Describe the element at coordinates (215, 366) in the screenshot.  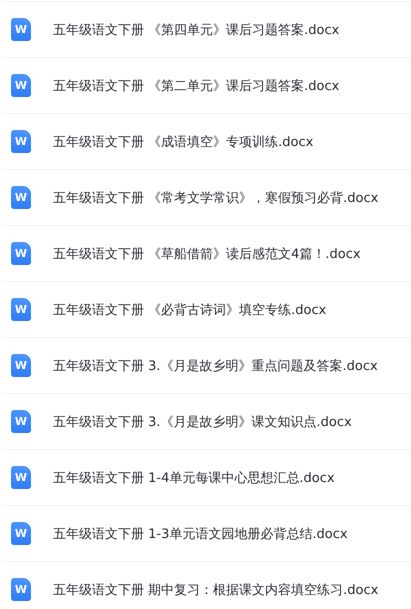
I see `file-name: 五年级语文下册 3.《月是故乡明》重点问题及答案.docx` at that location.